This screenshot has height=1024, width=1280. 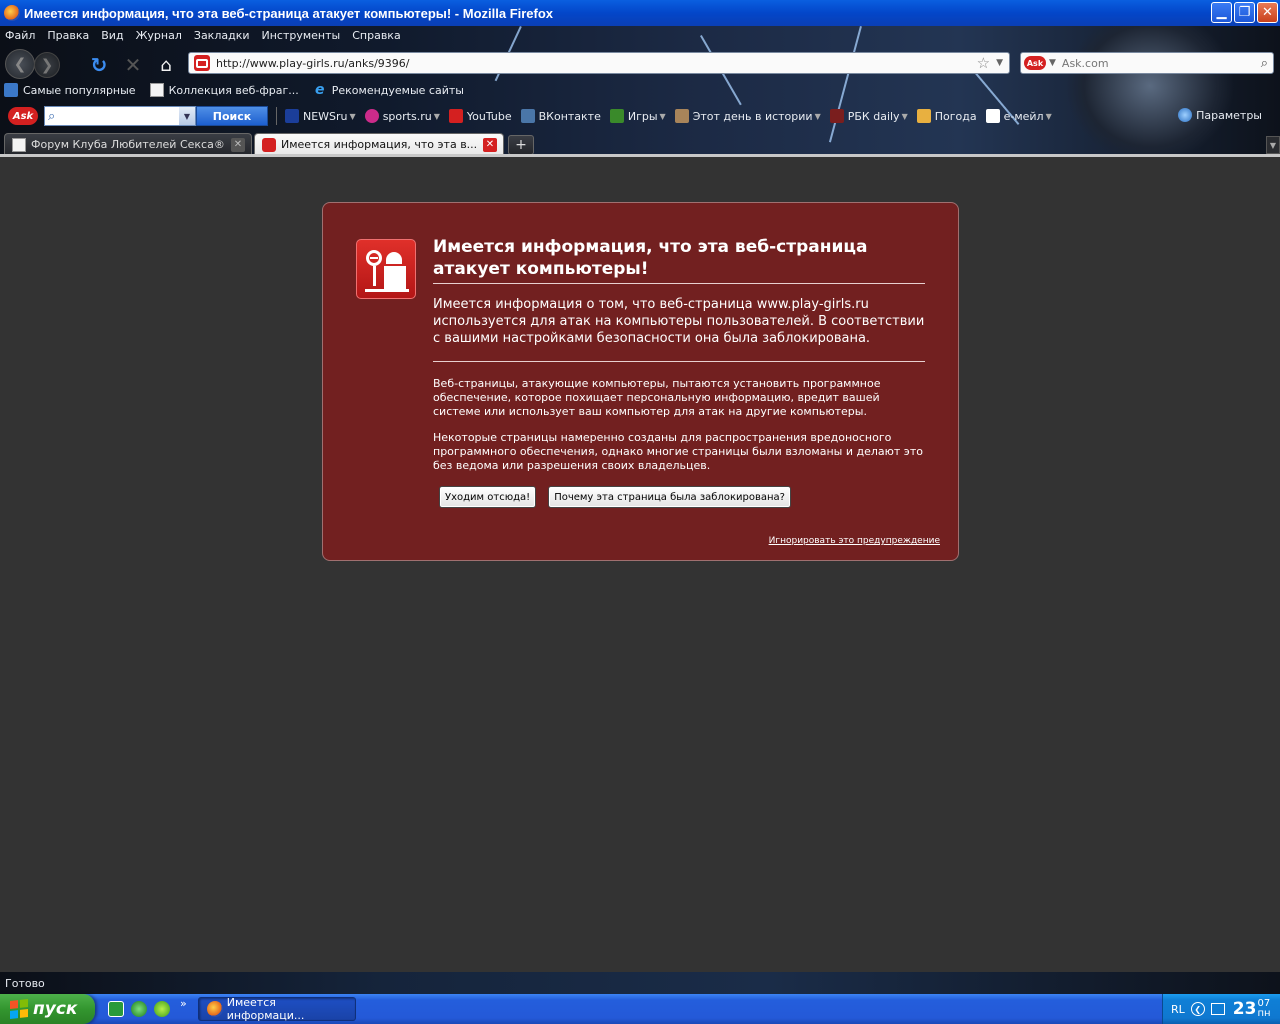 I want to click on ask-engine-icon: Ask, so click(x=1035, y=63).